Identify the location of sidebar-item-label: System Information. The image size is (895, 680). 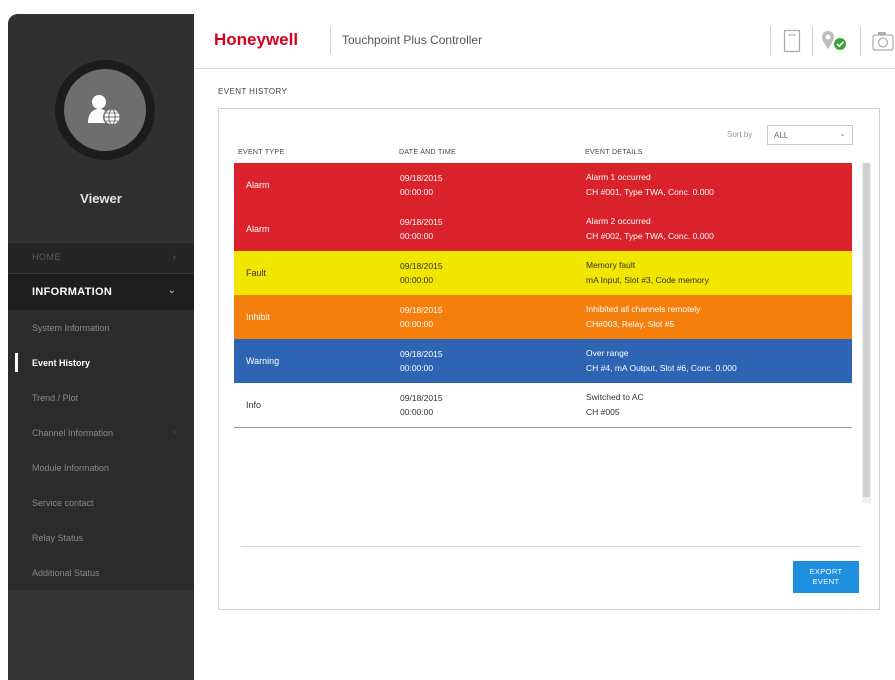
(71, 328).